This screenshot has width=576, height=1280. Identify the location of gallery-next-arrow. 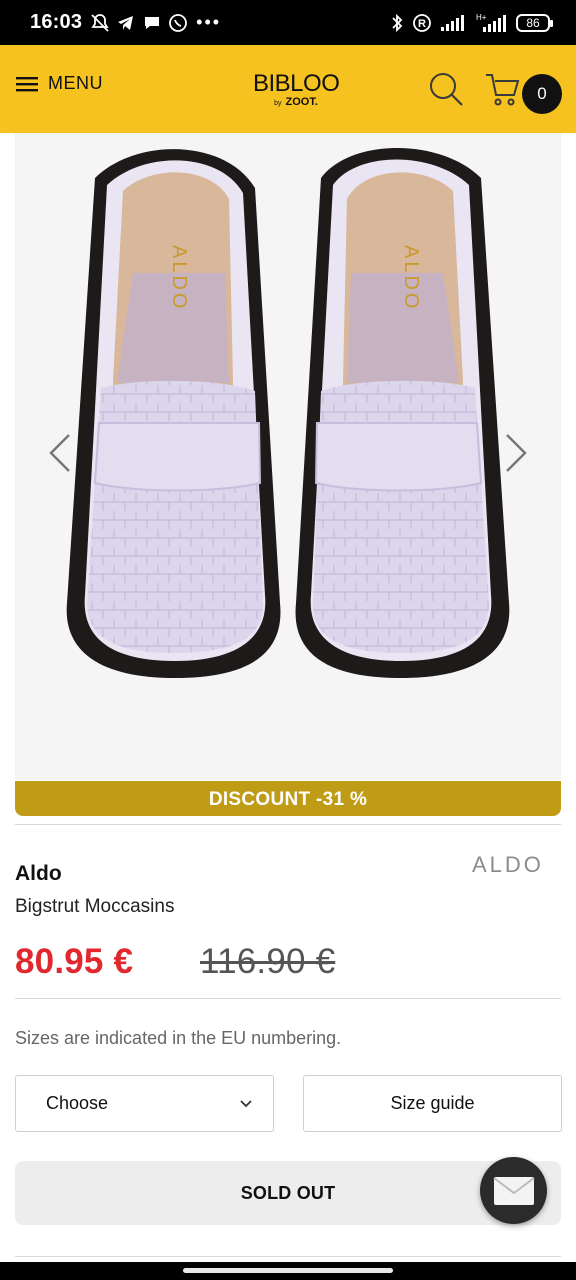
(516, 455).